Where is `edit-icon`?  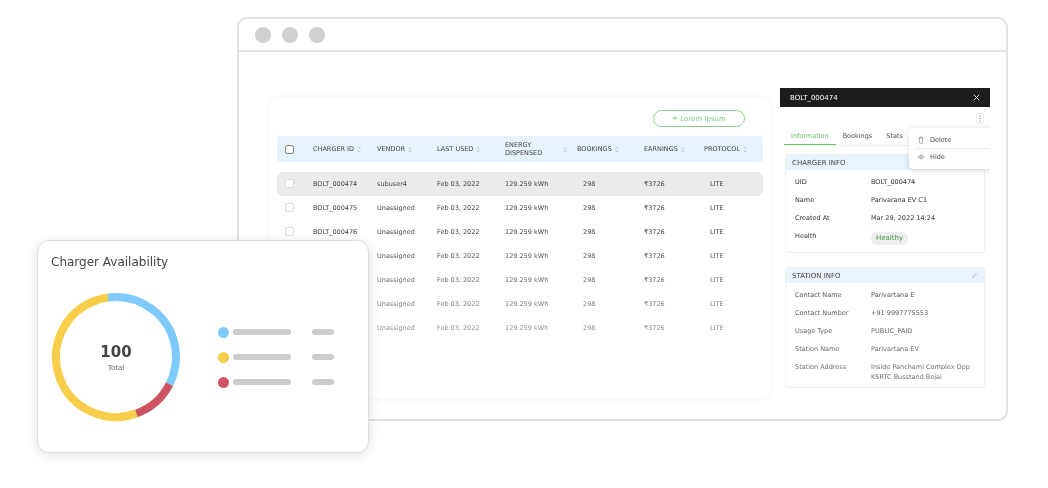 edit-icon is located at coordinates (974, 275).